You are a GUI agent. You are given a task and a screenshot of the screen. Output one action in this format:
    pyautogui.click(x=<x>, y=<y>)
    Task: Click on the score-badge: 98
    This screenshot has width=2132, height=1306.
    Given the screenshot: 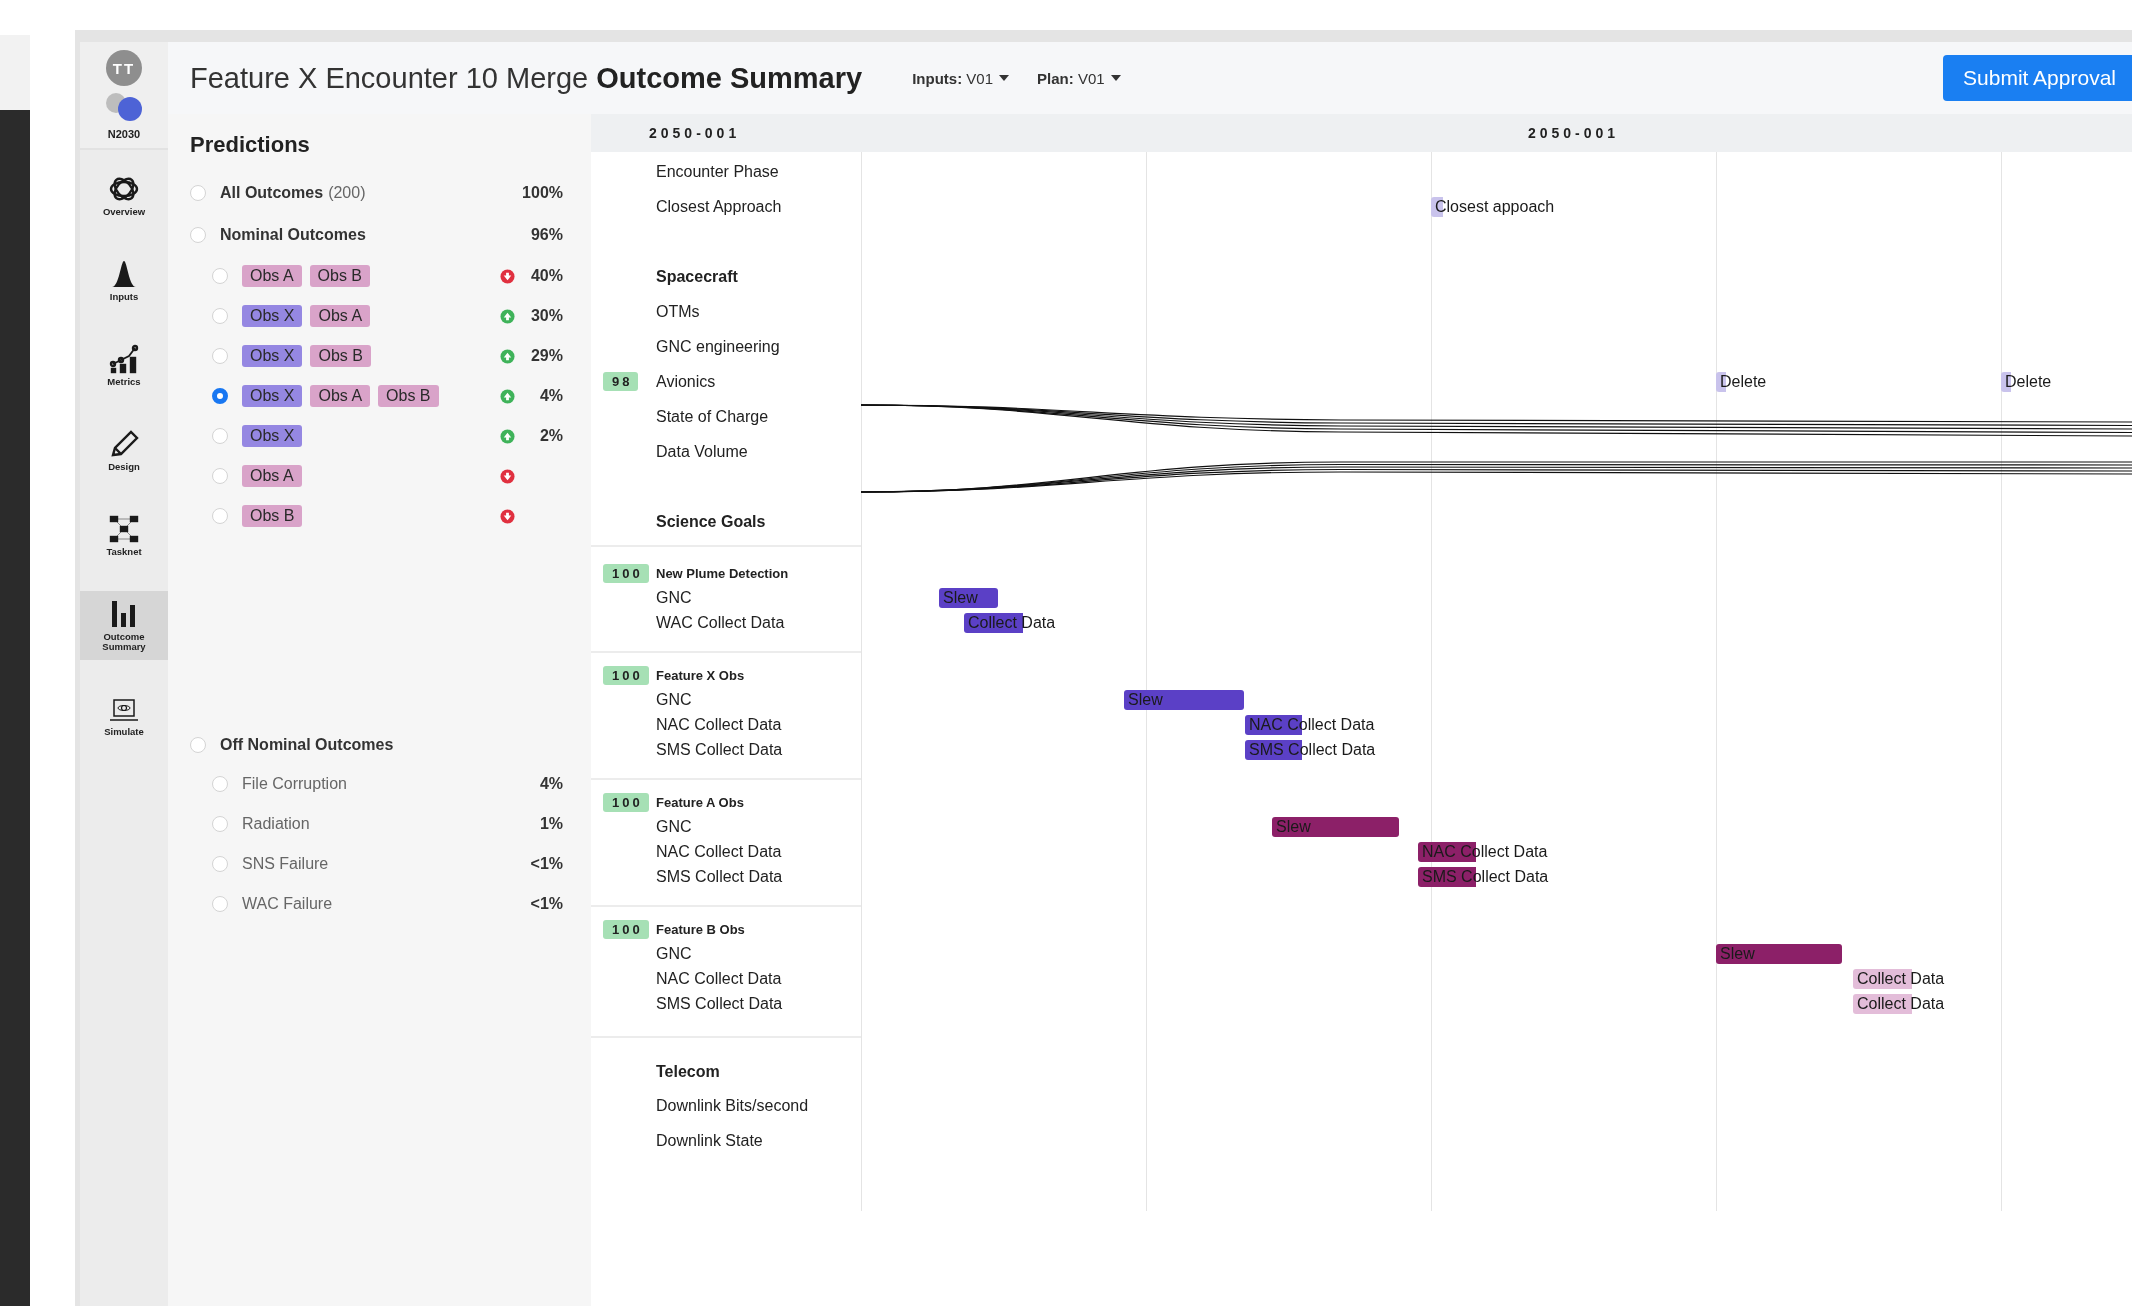 What is the action you would take?
    pyautogui.click(x=621, y=381)
    